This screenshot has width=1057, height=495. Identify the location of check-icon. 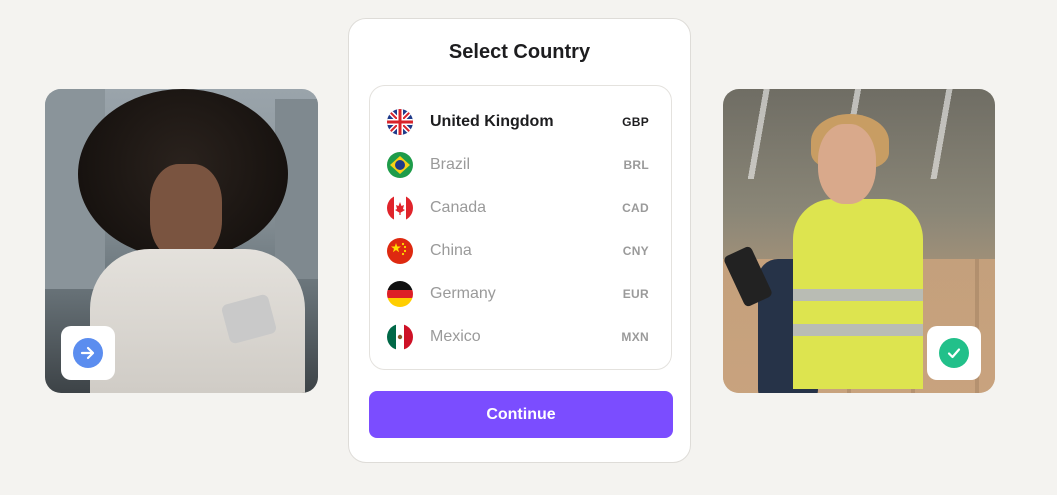
(954, 353).